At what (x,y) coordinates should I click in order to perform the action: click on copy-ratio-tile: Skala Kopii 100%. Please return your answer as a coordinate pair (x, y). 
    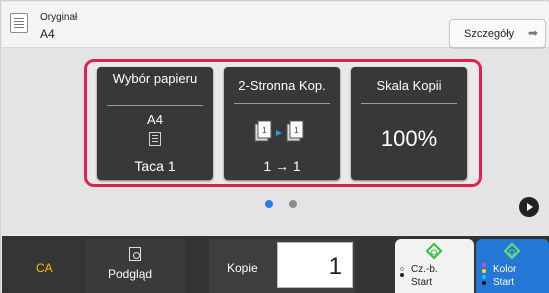
    Looking at the image, I should click on (409, 123).